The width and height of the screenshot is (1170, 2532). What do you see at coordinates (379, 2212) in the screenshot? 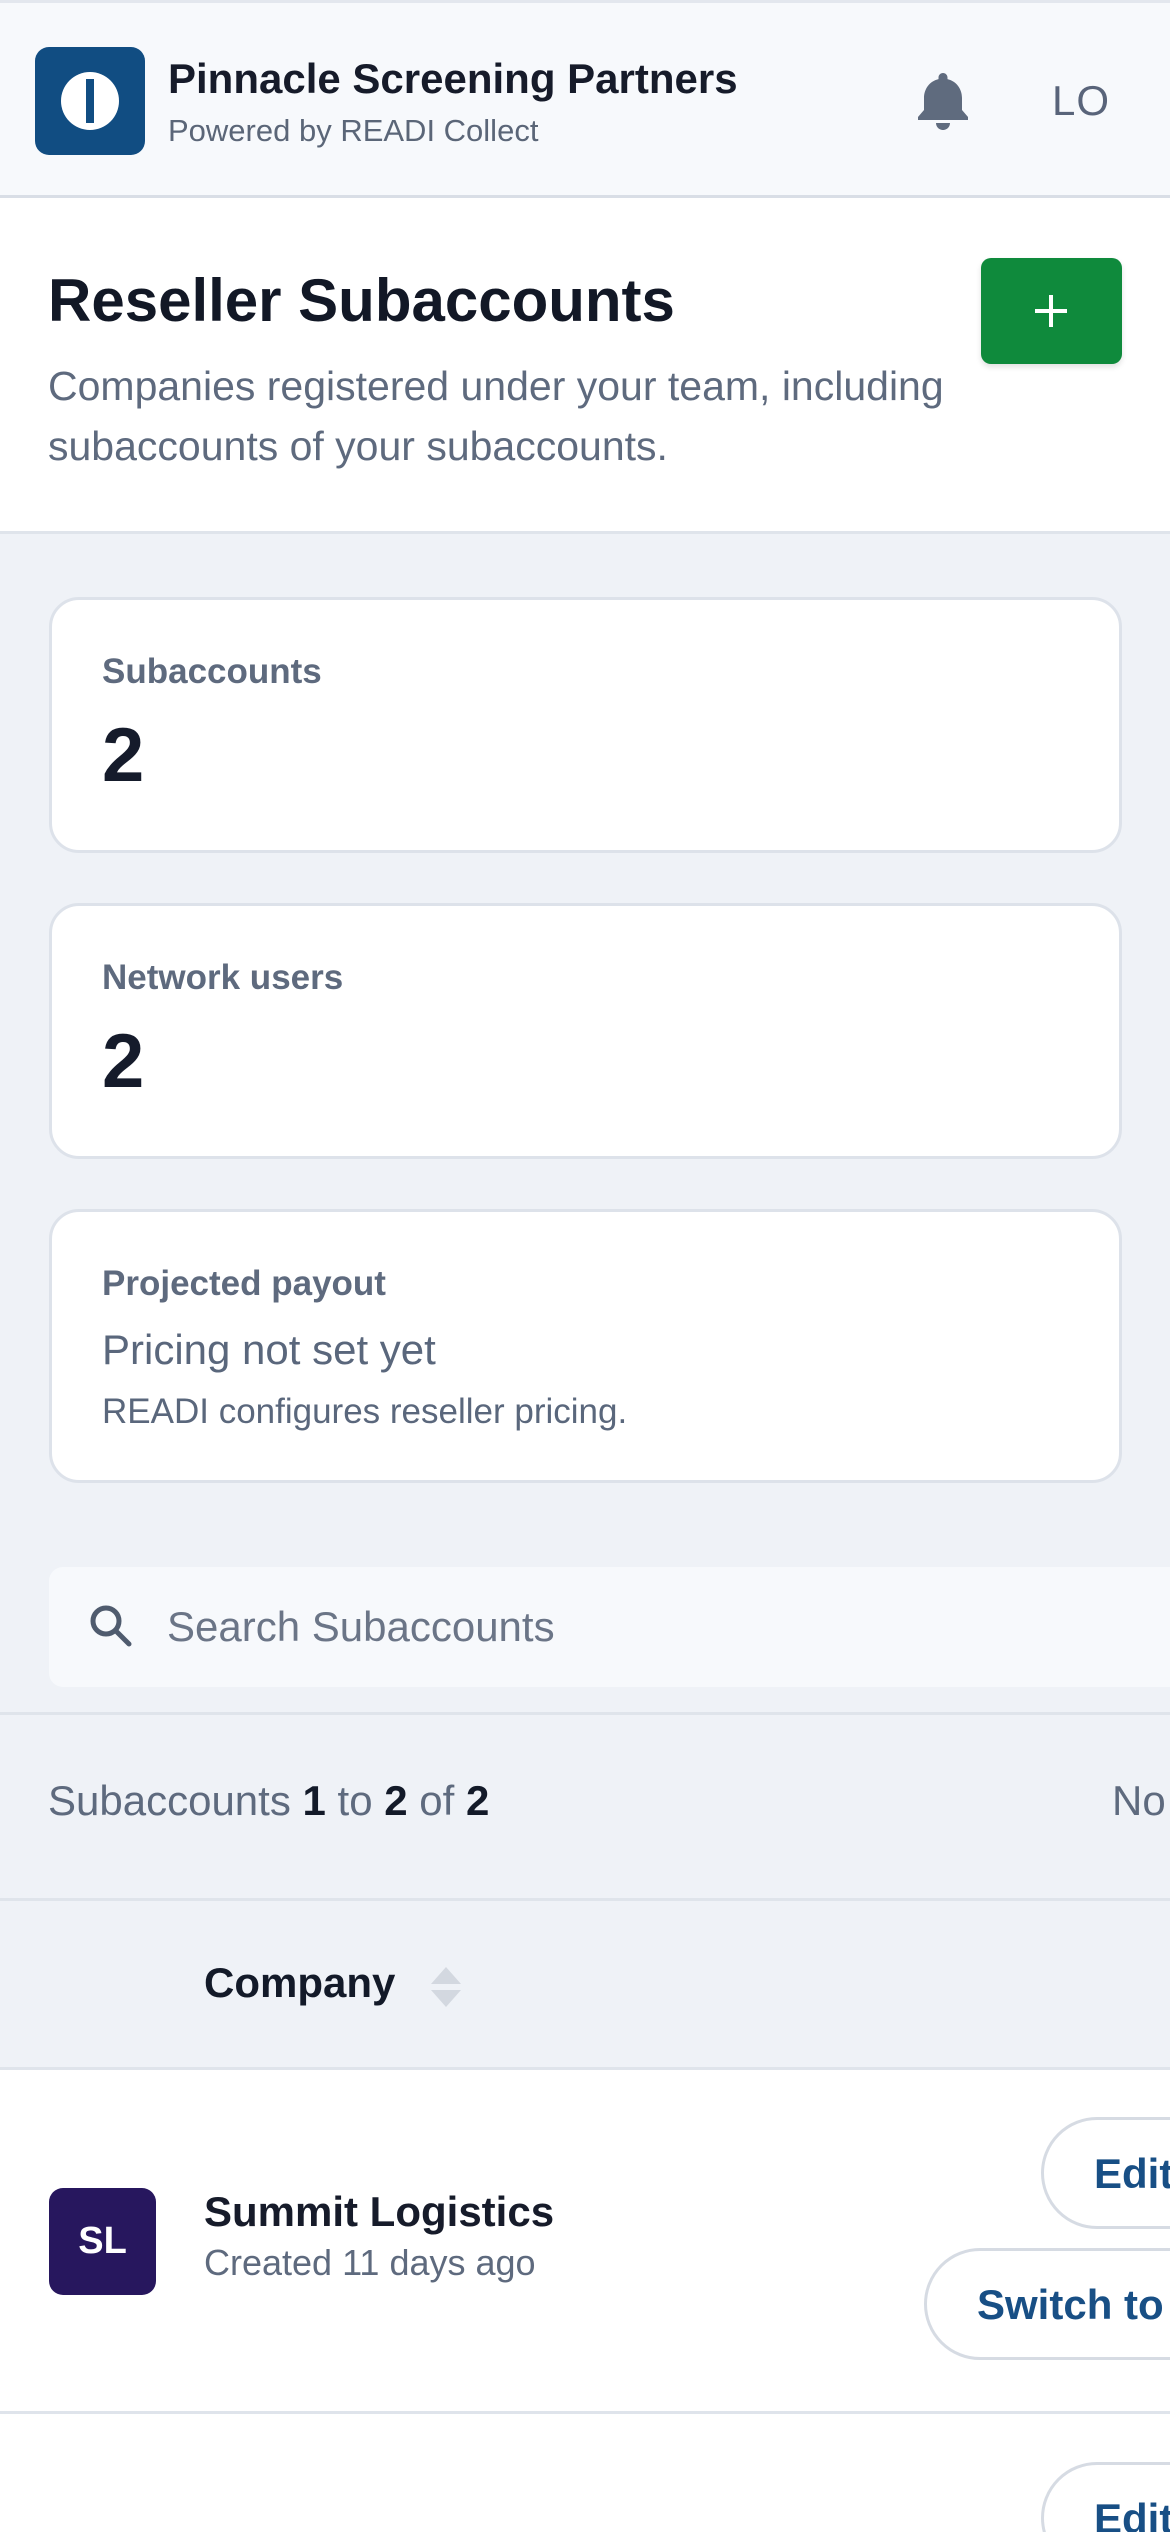
I see `company-name: Summit Logistics` at bounding box center [379, 2212].